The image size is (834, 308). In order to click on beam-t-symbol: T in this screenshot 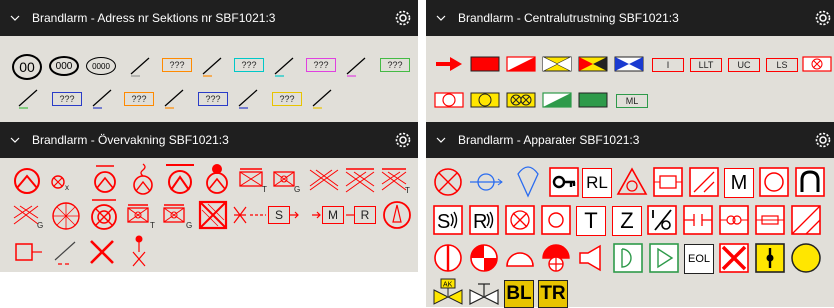, I will do `click(396, 180)`.